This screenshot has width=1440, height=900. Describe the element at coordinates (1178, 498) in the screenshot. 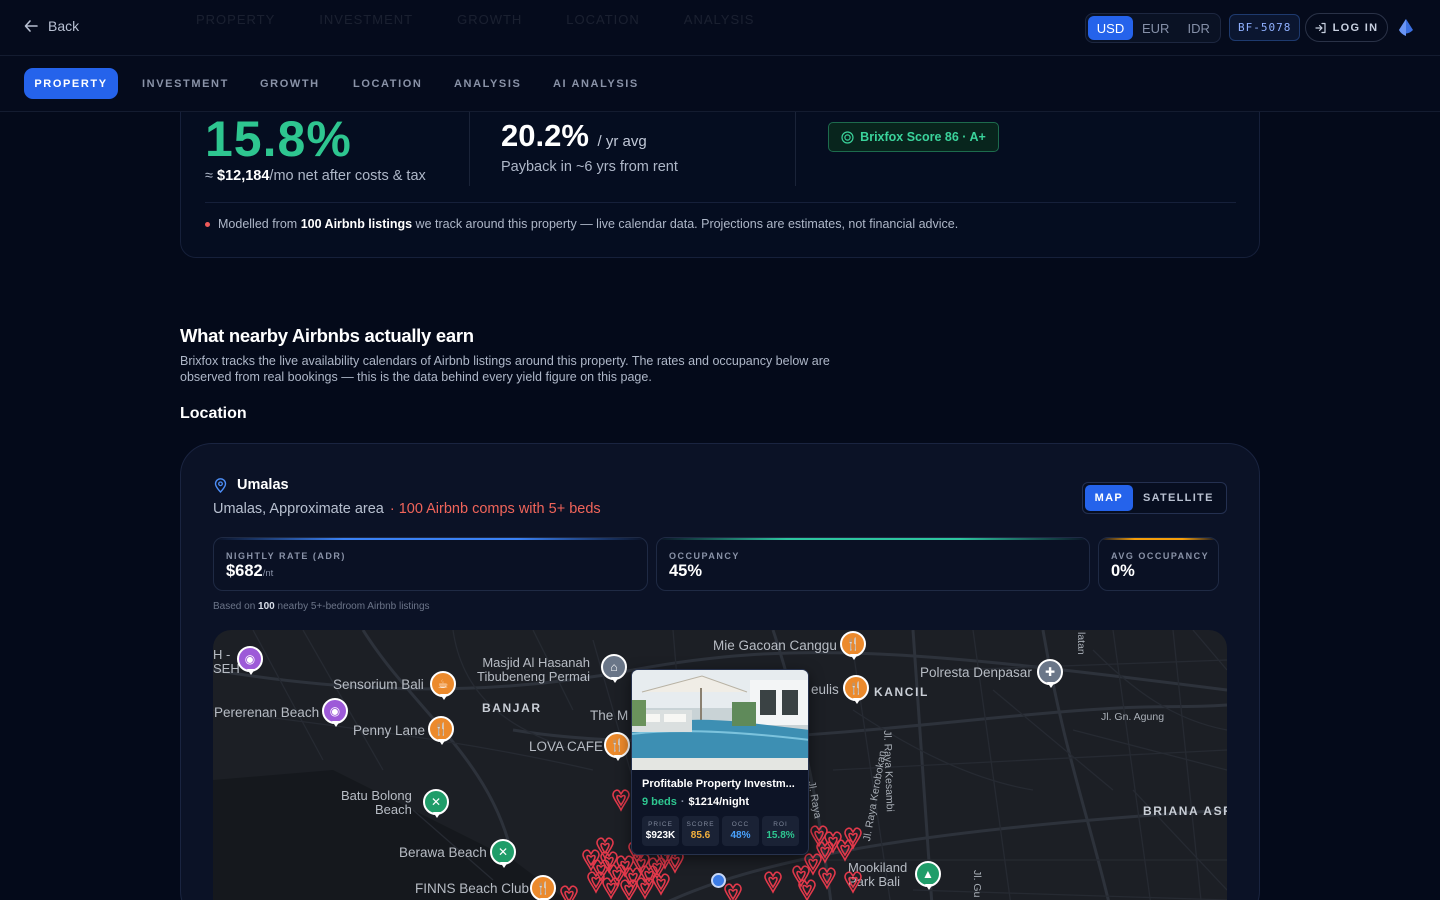

I see `view-satellite-button: SATELLITE` at that location.